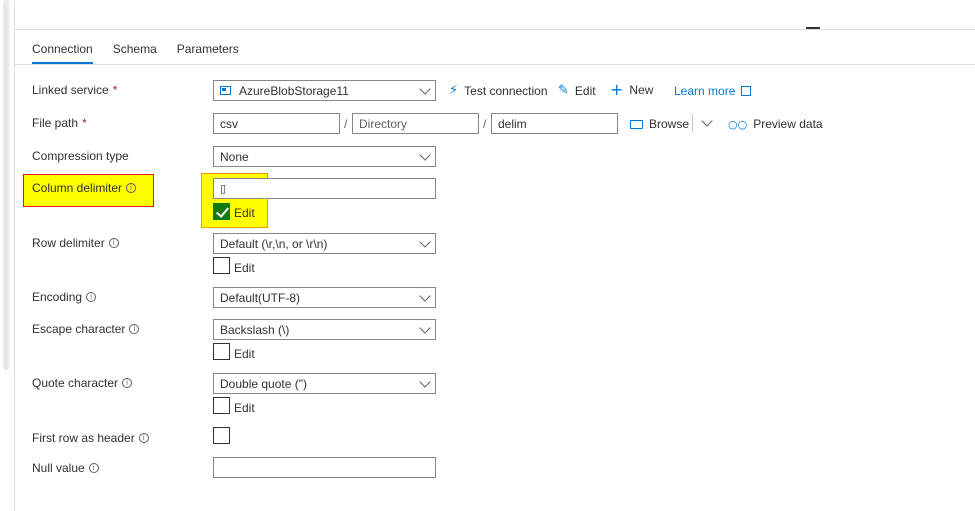 Image resolution: width=975 pixels, height=511 pixels. What do you see at coordinates (221, 211) in the screenshot?
I see `column-delimiter-edit-checkbox` at bounding box center [221, 211].